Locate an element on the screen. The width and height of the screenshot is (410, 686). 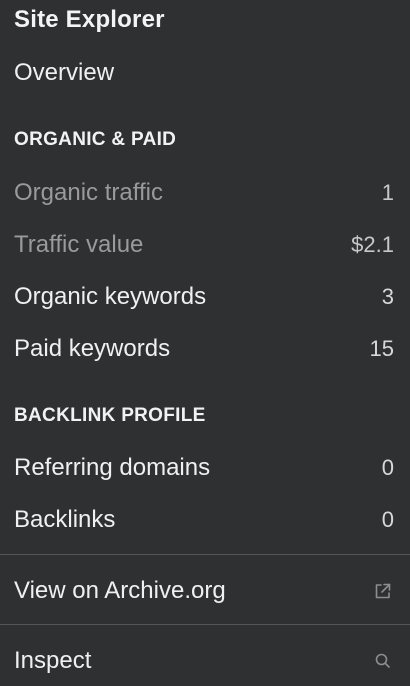
section-organic-paid: ORGANIC & PAID is located at coordinates (95, 139).